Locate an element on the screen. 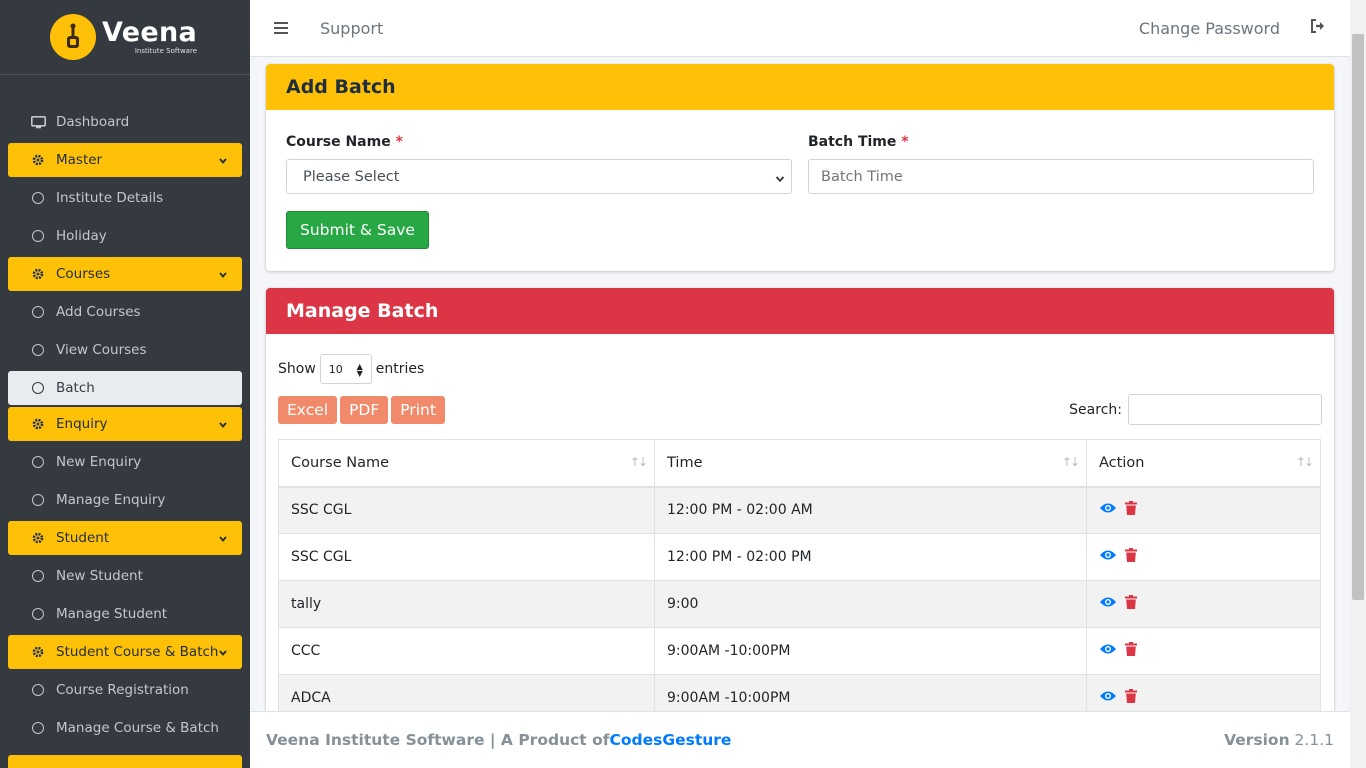 Image resolution: width=1366 pixels, height=768 pixels. monitor-icon is located at coordinates (38, 122).